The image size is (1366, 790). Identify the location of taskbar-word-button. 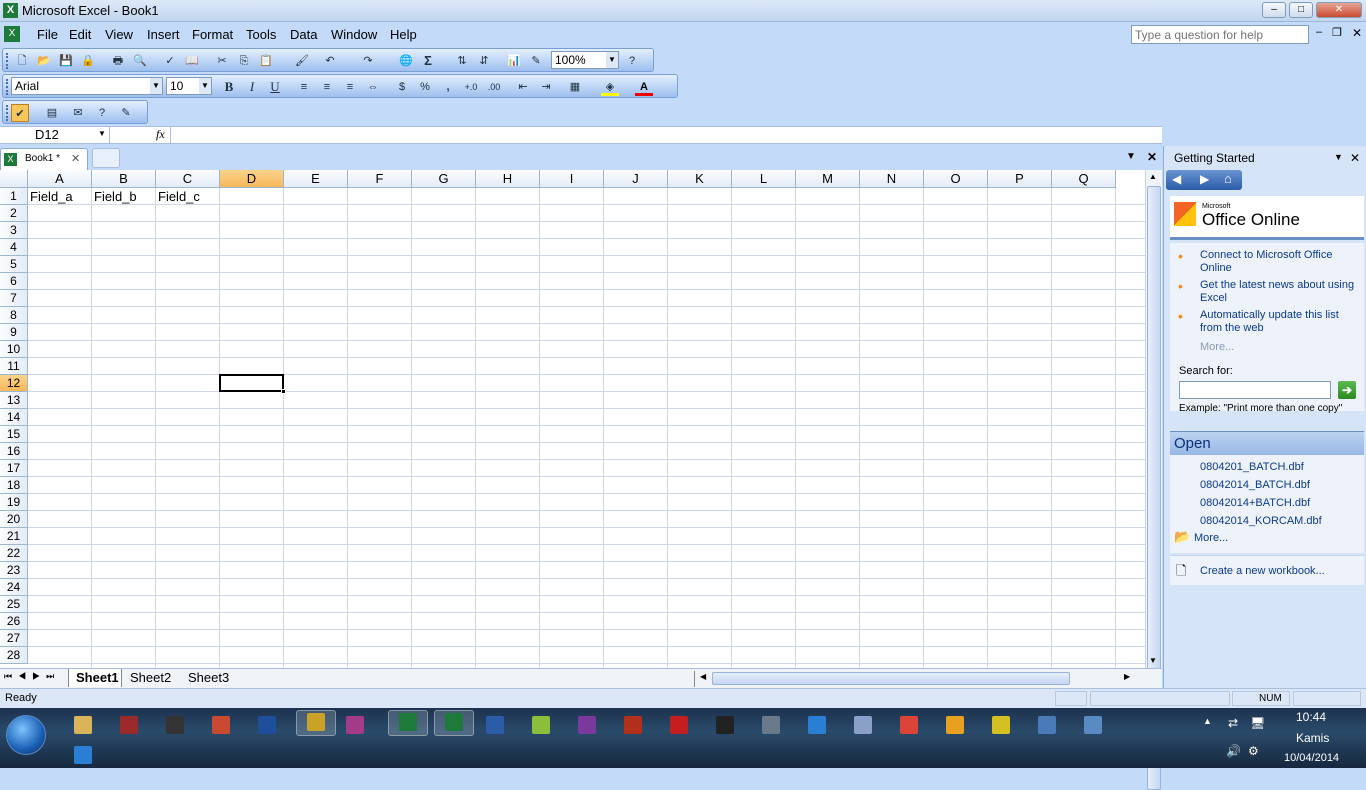
(495, 725).